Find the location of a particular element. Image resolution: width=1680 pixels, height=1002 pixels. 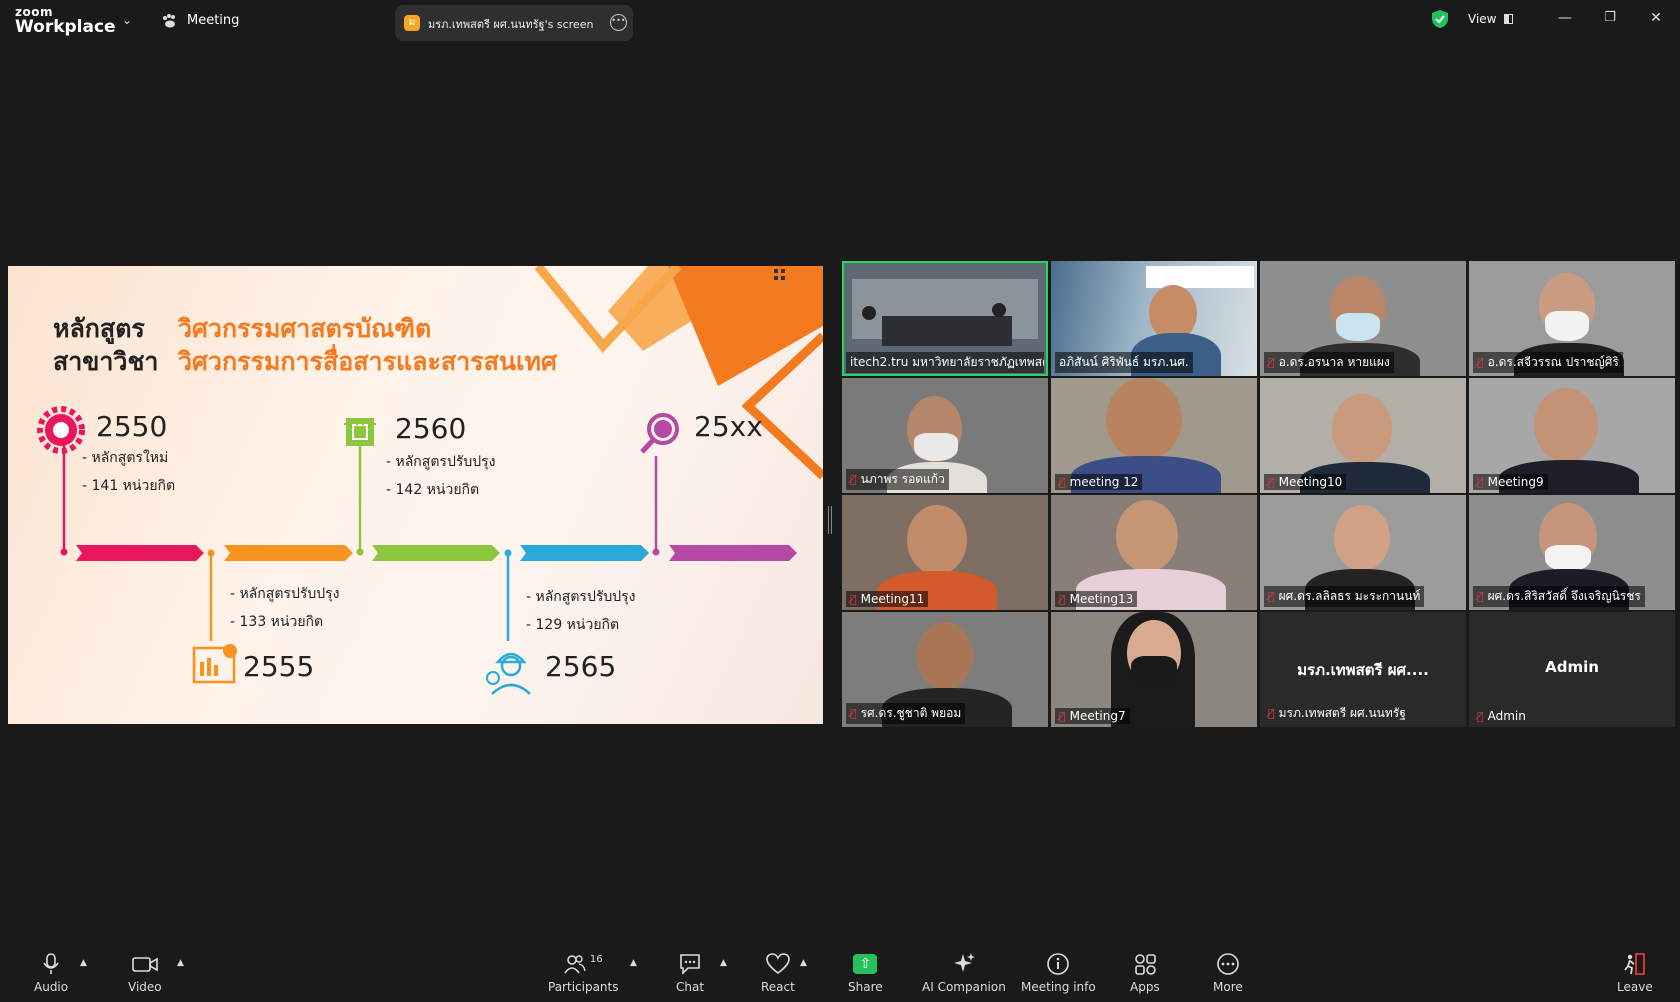

video-tile: 🎙̸ Meeting13 is located at coordinates (1154, 552).